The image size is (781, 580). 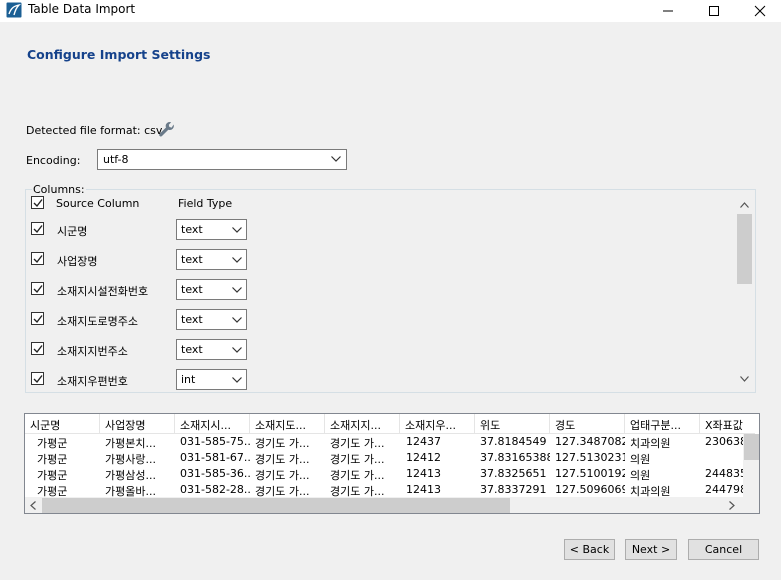 What do you see at coordinates (167, 130) in the screenshot?
I see `wrench-icon` at bounding box center [167, 130].